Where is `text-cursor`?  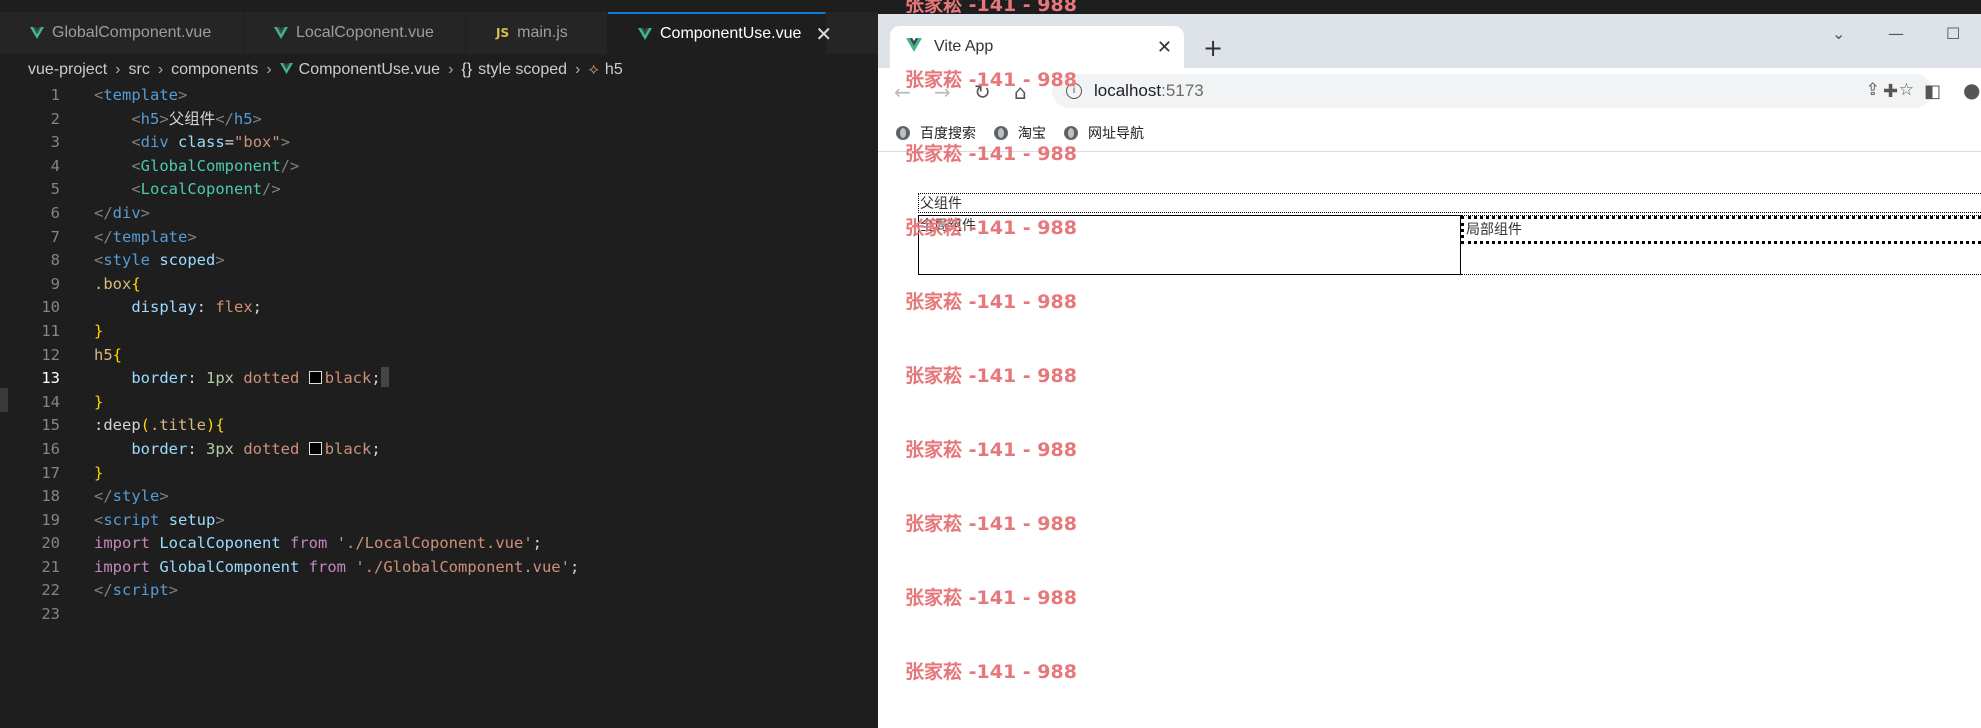 text-cursor is located at coordinates (384, 377).